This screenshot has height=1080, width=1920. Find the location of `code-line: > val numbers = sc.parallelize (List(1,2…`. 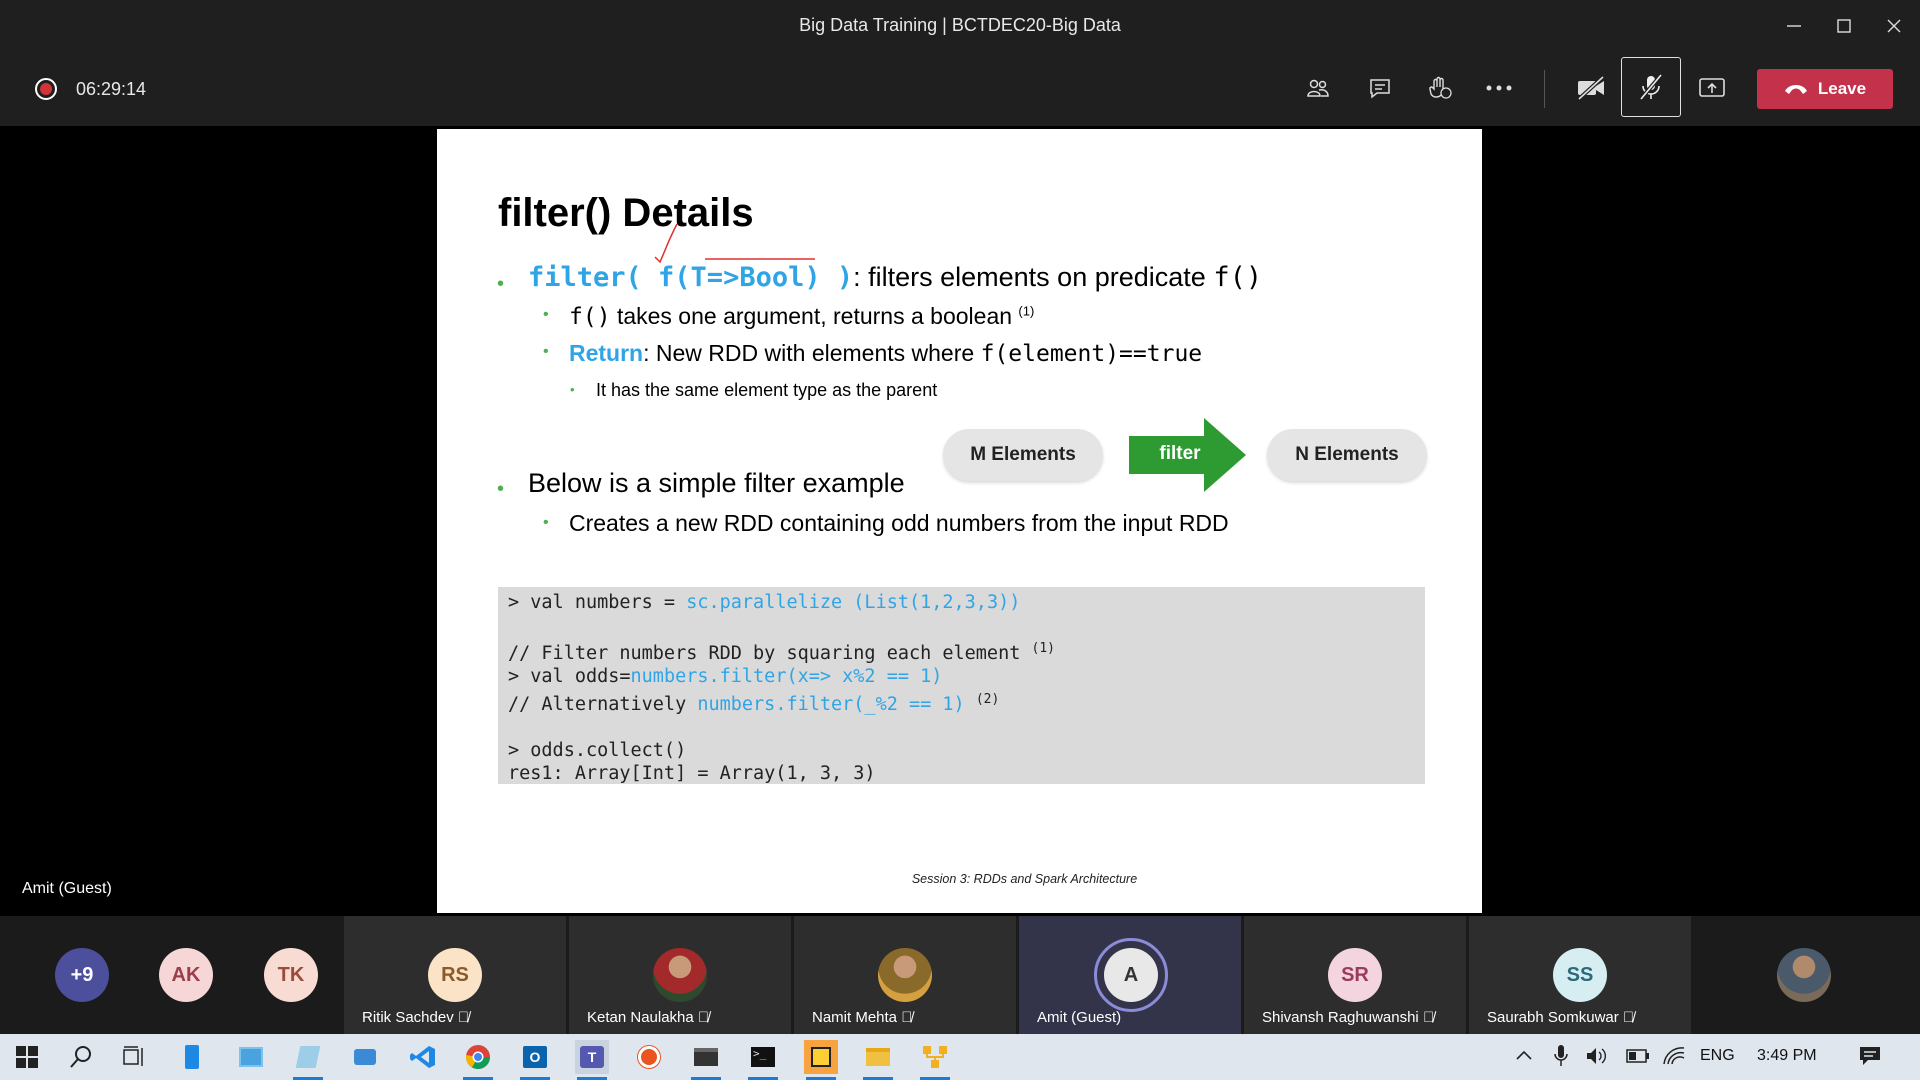

code-line: > val numbers = sc.parallelize (List(1,2… is located at coordinates (961, 602).